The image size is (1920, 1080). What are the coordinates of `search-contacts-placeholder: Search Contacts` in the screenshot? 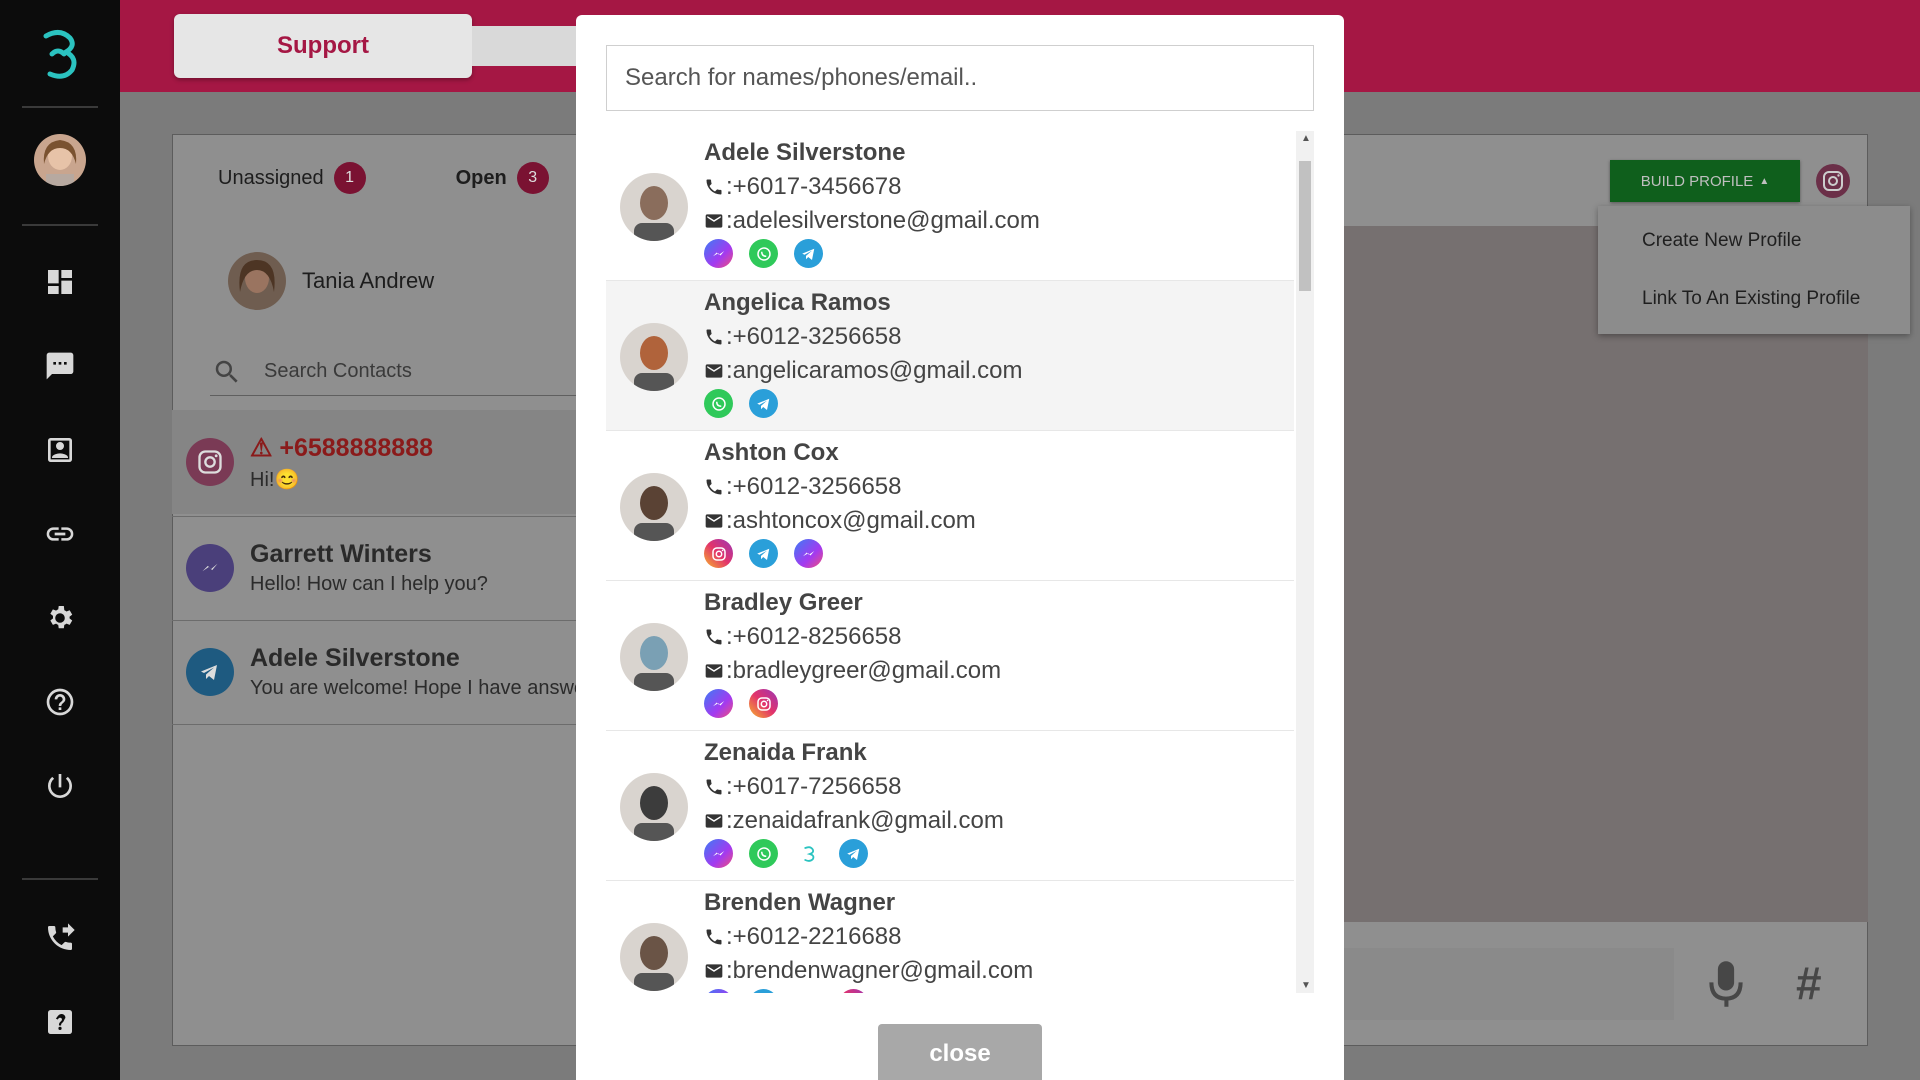 It's located at (338, 371).